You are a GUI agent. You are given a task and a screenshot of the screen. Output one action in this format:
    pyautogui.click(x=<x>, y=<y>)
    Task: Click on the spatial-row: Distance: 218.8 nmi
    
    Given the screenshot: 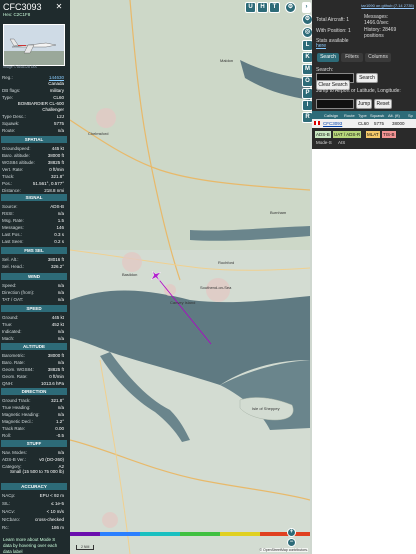 What is the action you would take?
    pyautogui.click(x=33, y=190)
    